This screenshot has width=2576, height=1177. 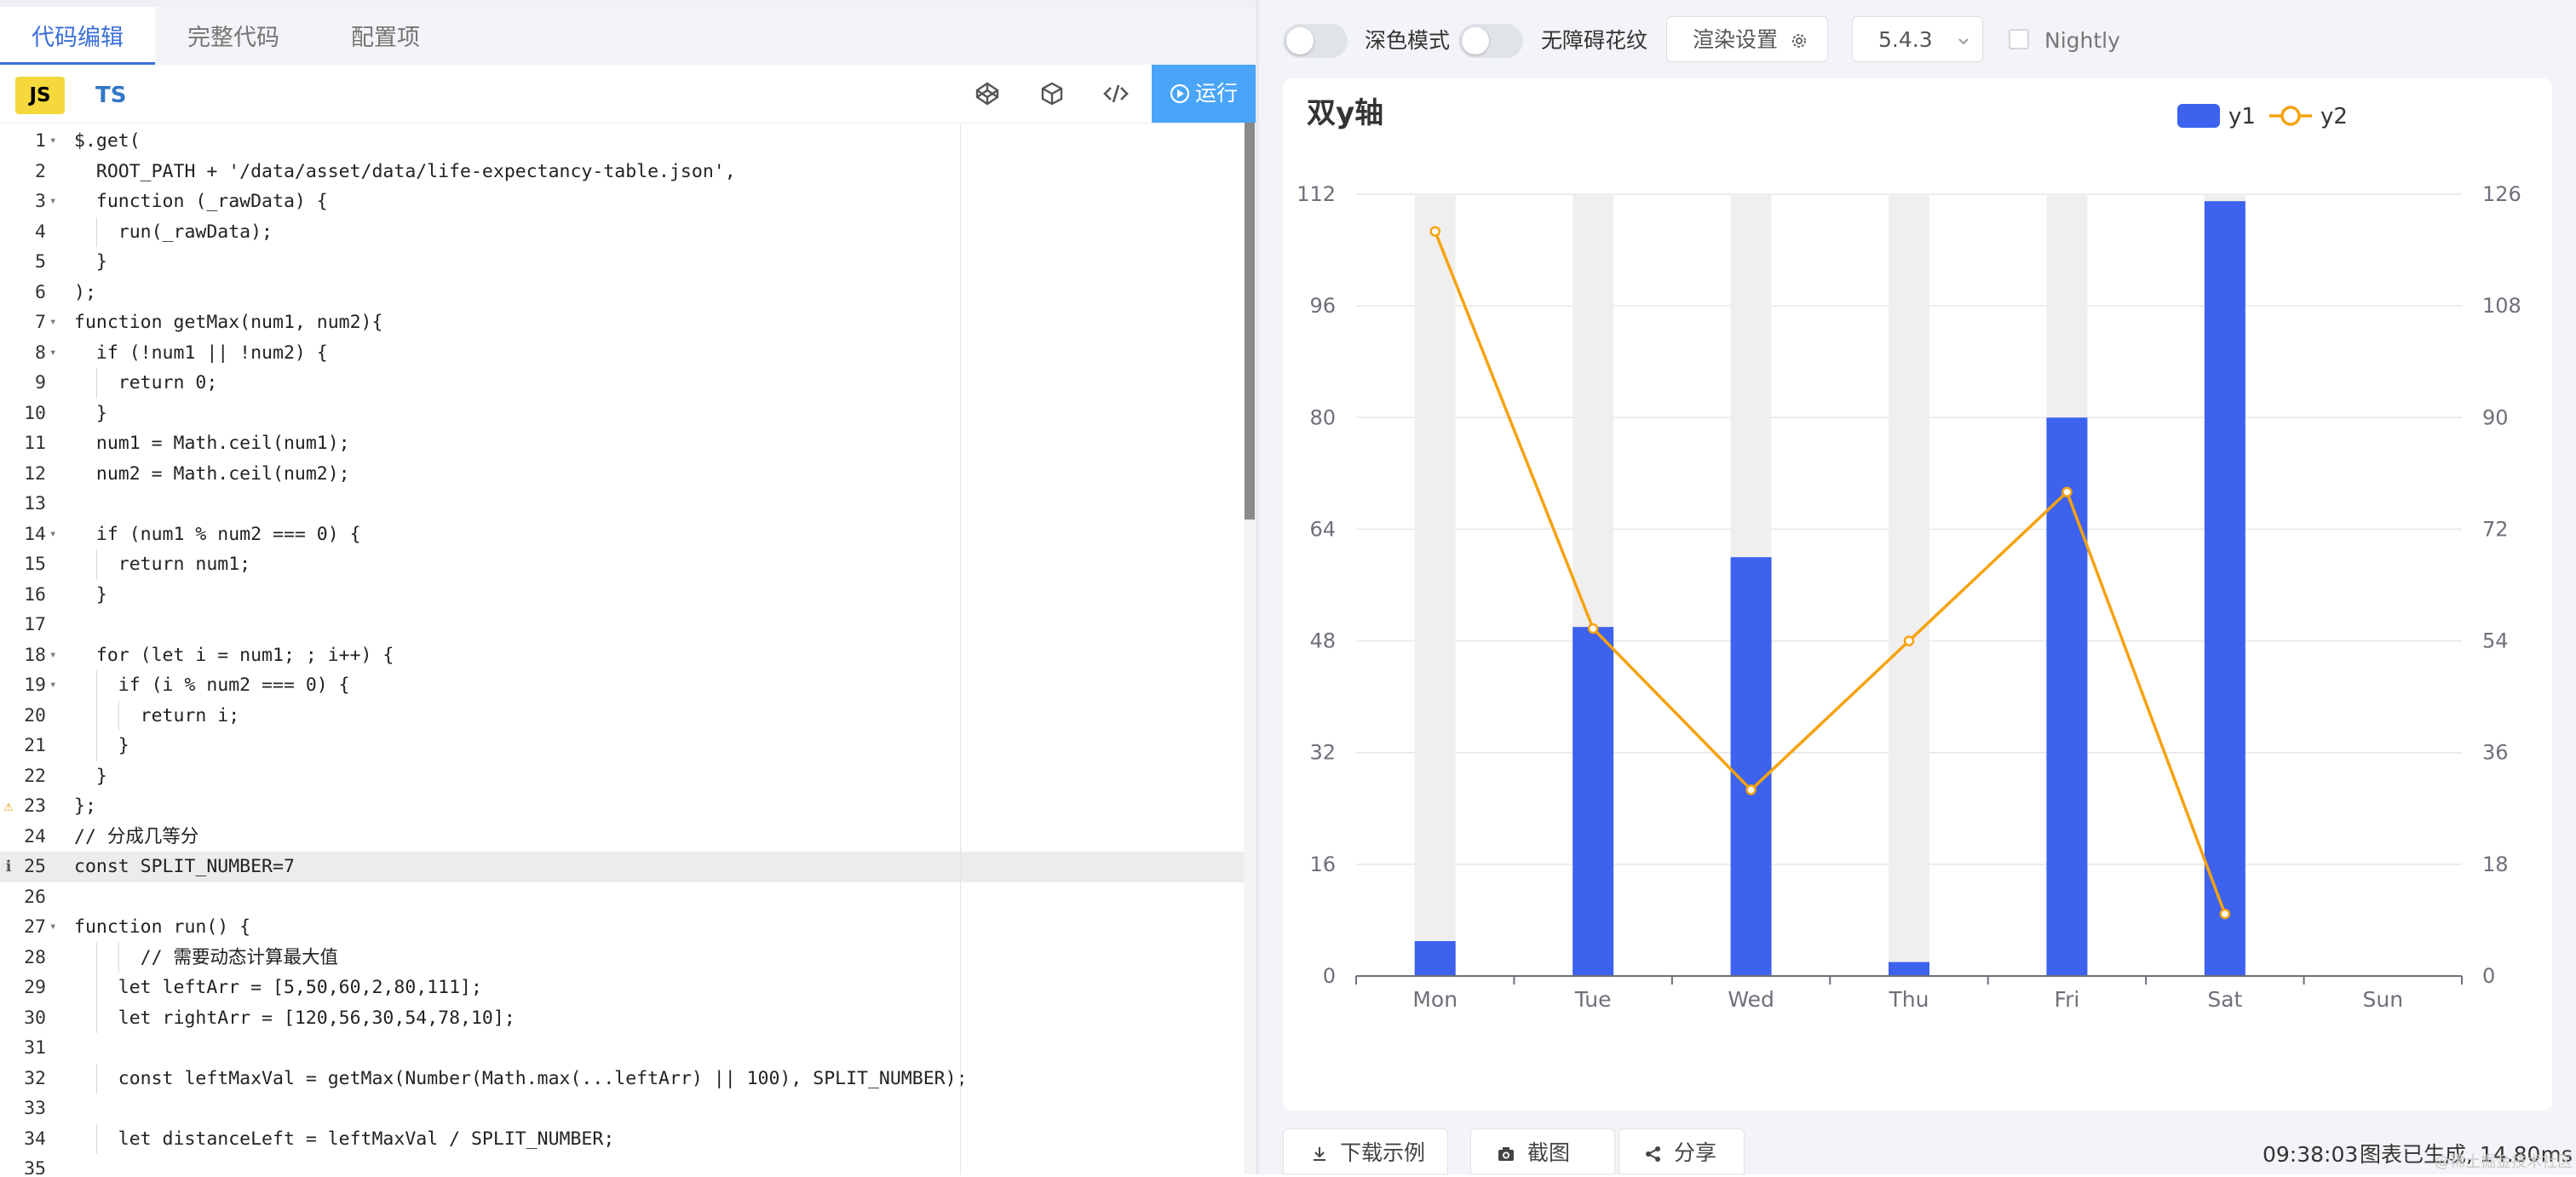 What do you see at coordinates (111, 95) in the screenshot?
I see `lang-ts-button: TS` at bounding box center [111, 95].